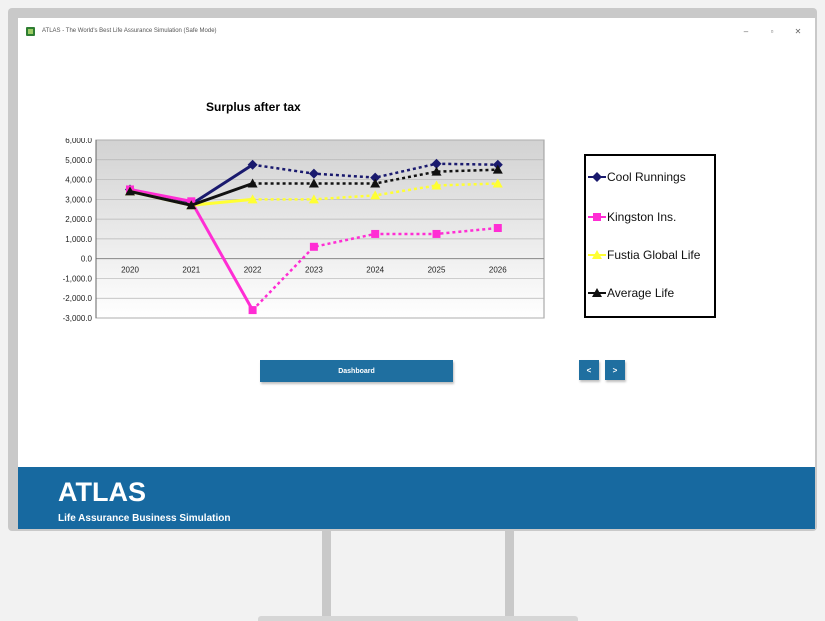 The width and height of the screenshot is (825, 621). Describe the element at coordinates (78, 298) in the screenshot. I see `y-tick-label: -2,000.0` at that location.